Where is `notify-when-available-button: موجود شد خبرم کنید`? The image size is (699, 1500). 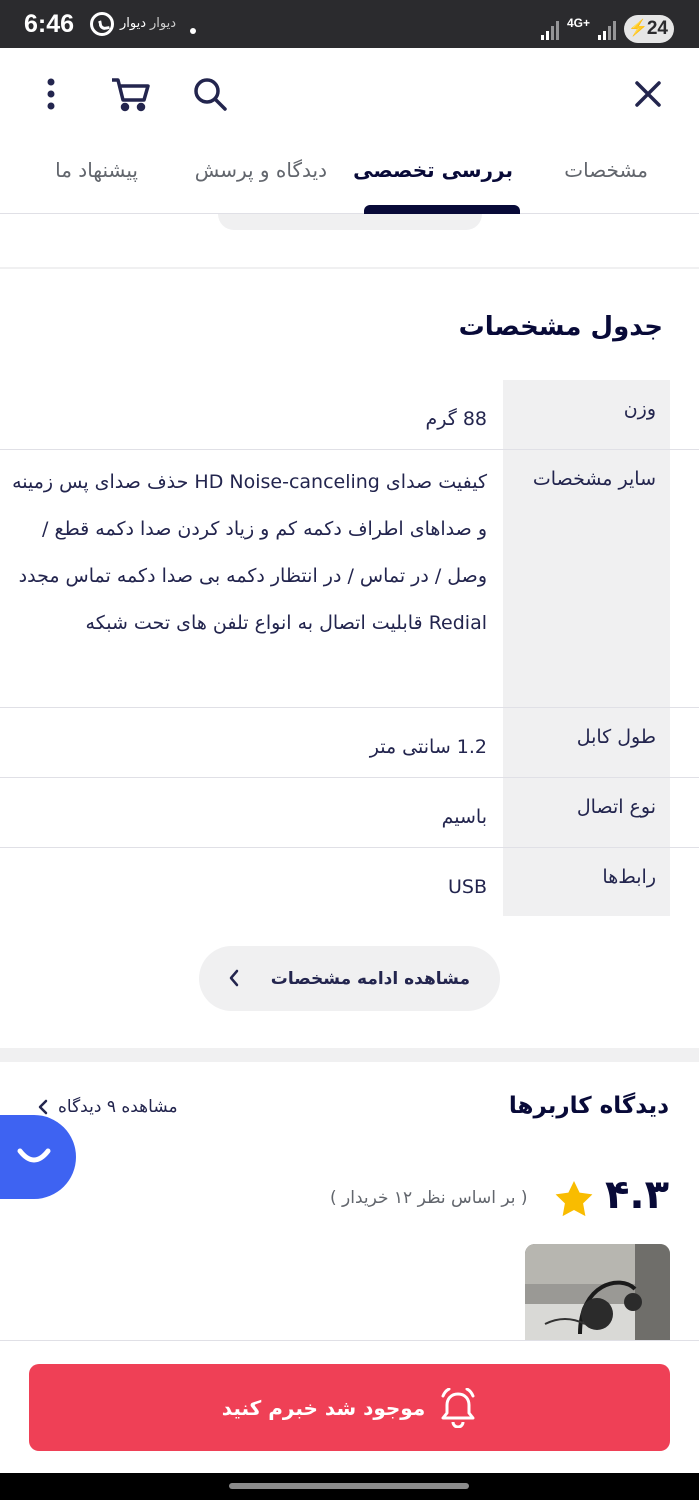 notify-when-available-button: موجود شد خبرم کنید is located at coordinates (349, 1407).